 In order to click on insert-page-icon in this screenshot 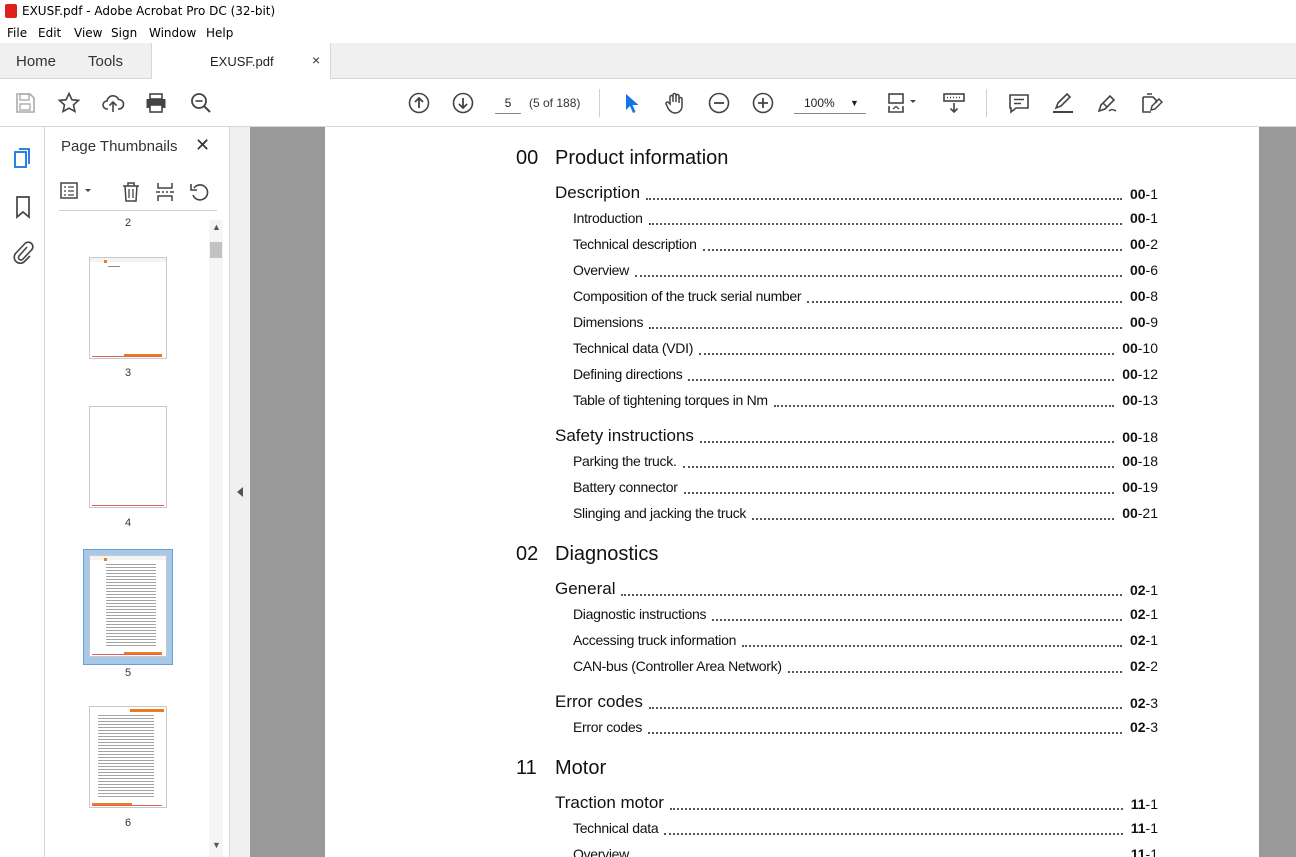, I will do `click(165, 192)`.